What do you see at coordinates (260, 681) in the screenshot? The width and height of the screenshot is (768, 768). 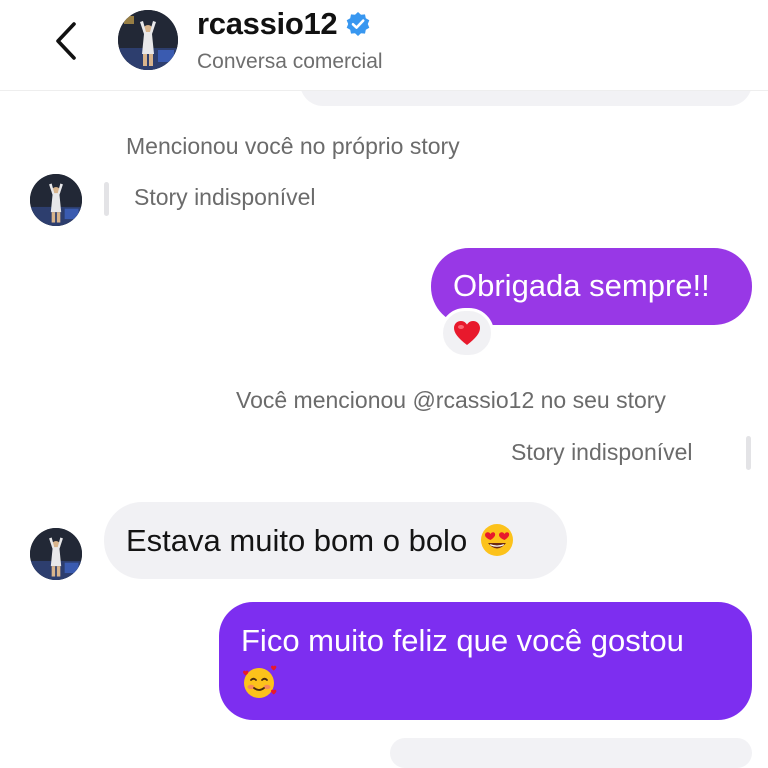 I see `smiling-face-with-hearts-emoji-icon` at bounding box center [260, 681].